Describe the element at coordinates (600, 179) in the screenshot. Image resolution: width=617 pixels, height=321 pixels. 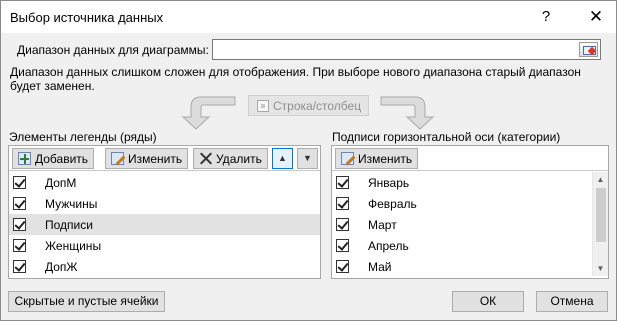
I see `scroll-up-icon: ▲` at that location.